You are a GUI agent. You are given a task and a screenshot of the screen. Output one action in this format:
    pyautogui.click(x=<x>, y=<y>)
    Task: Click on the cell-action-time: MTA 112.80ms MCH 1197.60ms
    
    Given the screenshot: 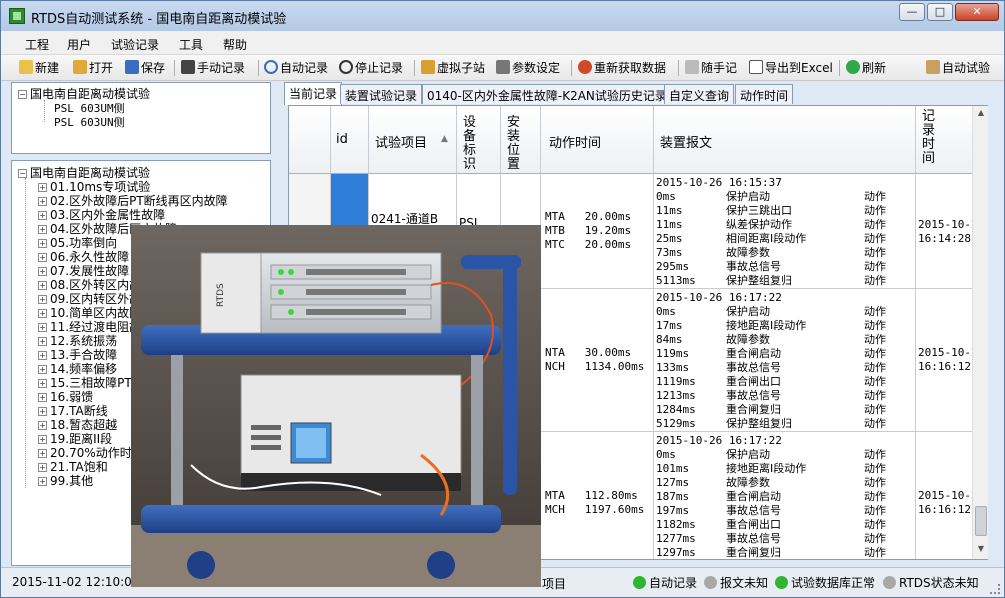 What is the action you would take?
    pyautogui.click(x=597, y=495)
    